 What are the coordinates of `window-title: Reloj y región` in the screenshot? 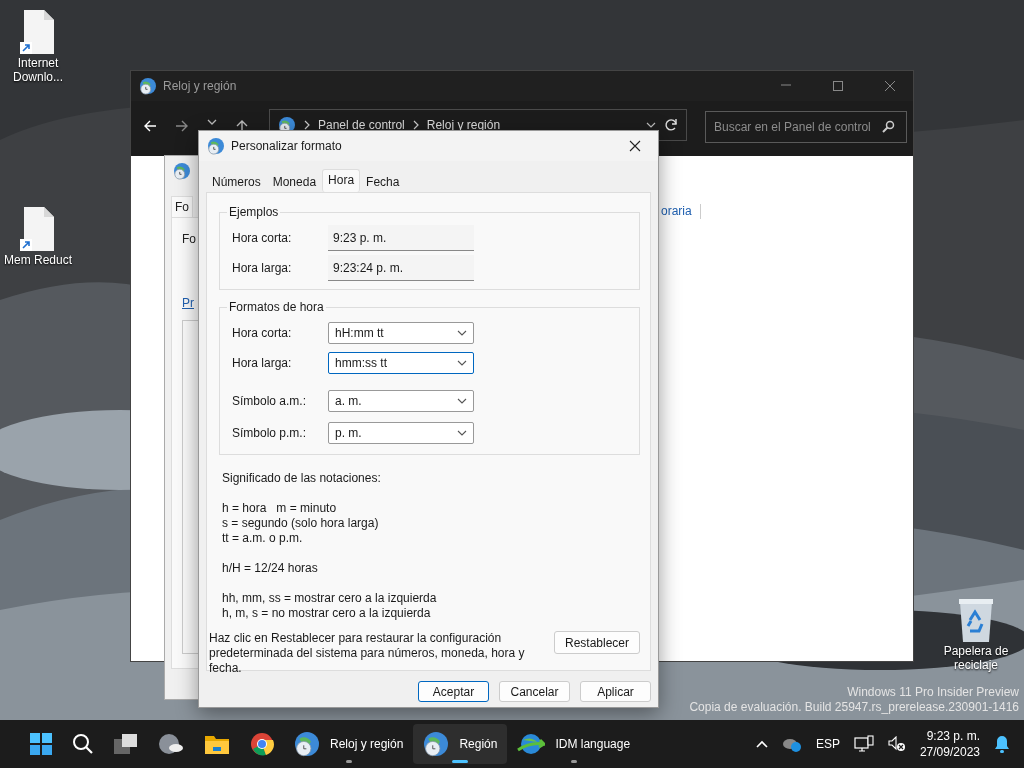 It's located at (200, 86).